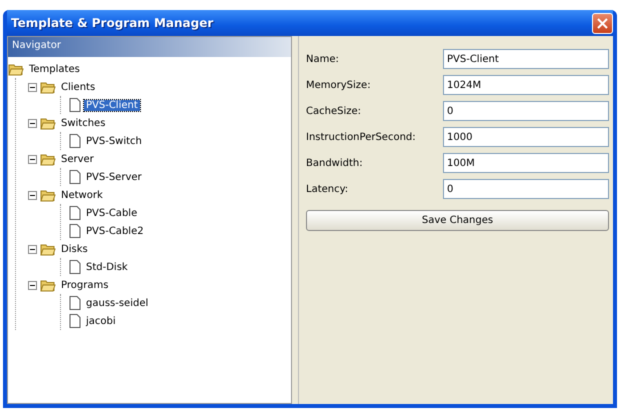 The width and height of the screenshot is (619, 412). What do you see at coordinates (74, 249) in the screenshot?
I see `tree-item: Disks` at bounding box center [74, 249].